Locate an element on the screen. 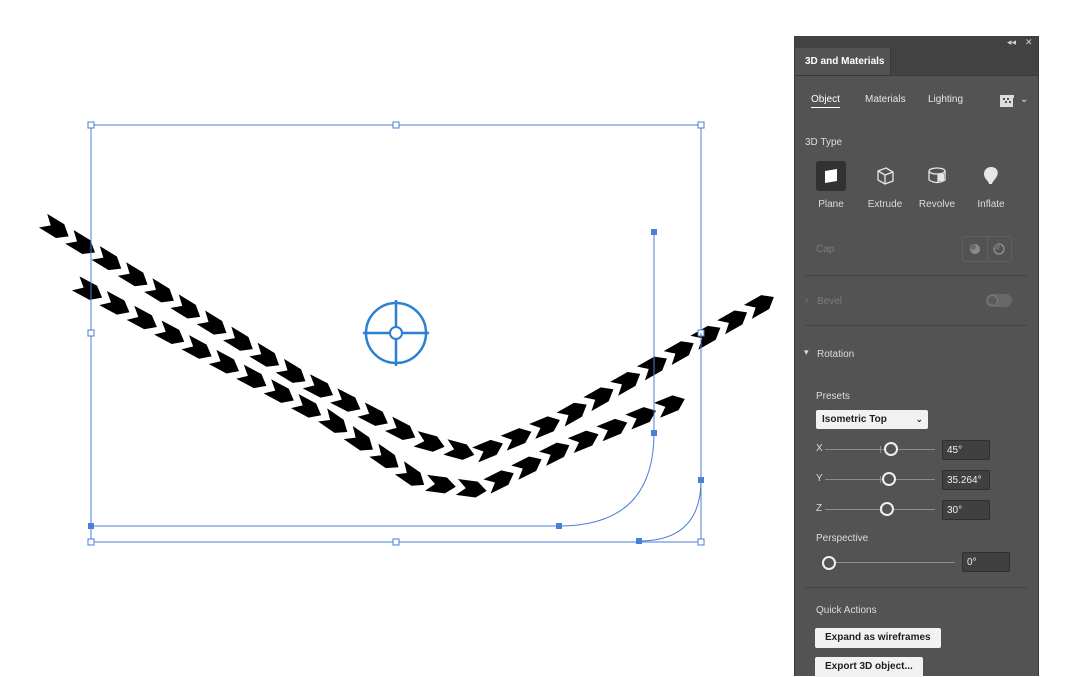  perspective-slider-knob is located at coordinates (829, 563).